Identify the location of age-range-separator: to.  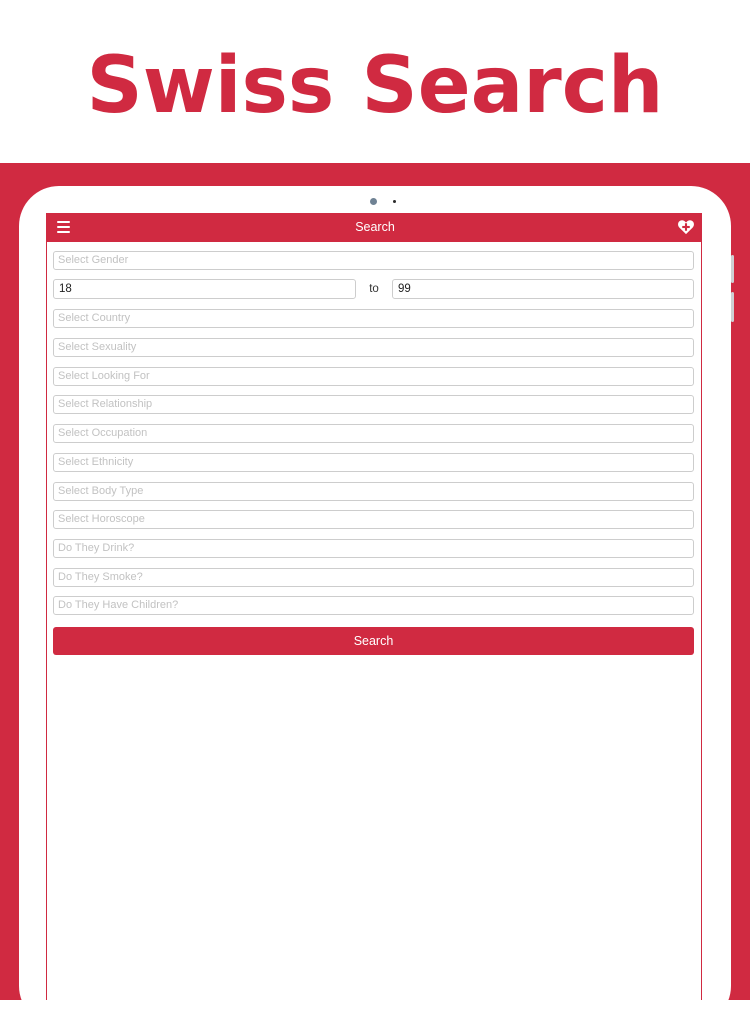
(374, 289).